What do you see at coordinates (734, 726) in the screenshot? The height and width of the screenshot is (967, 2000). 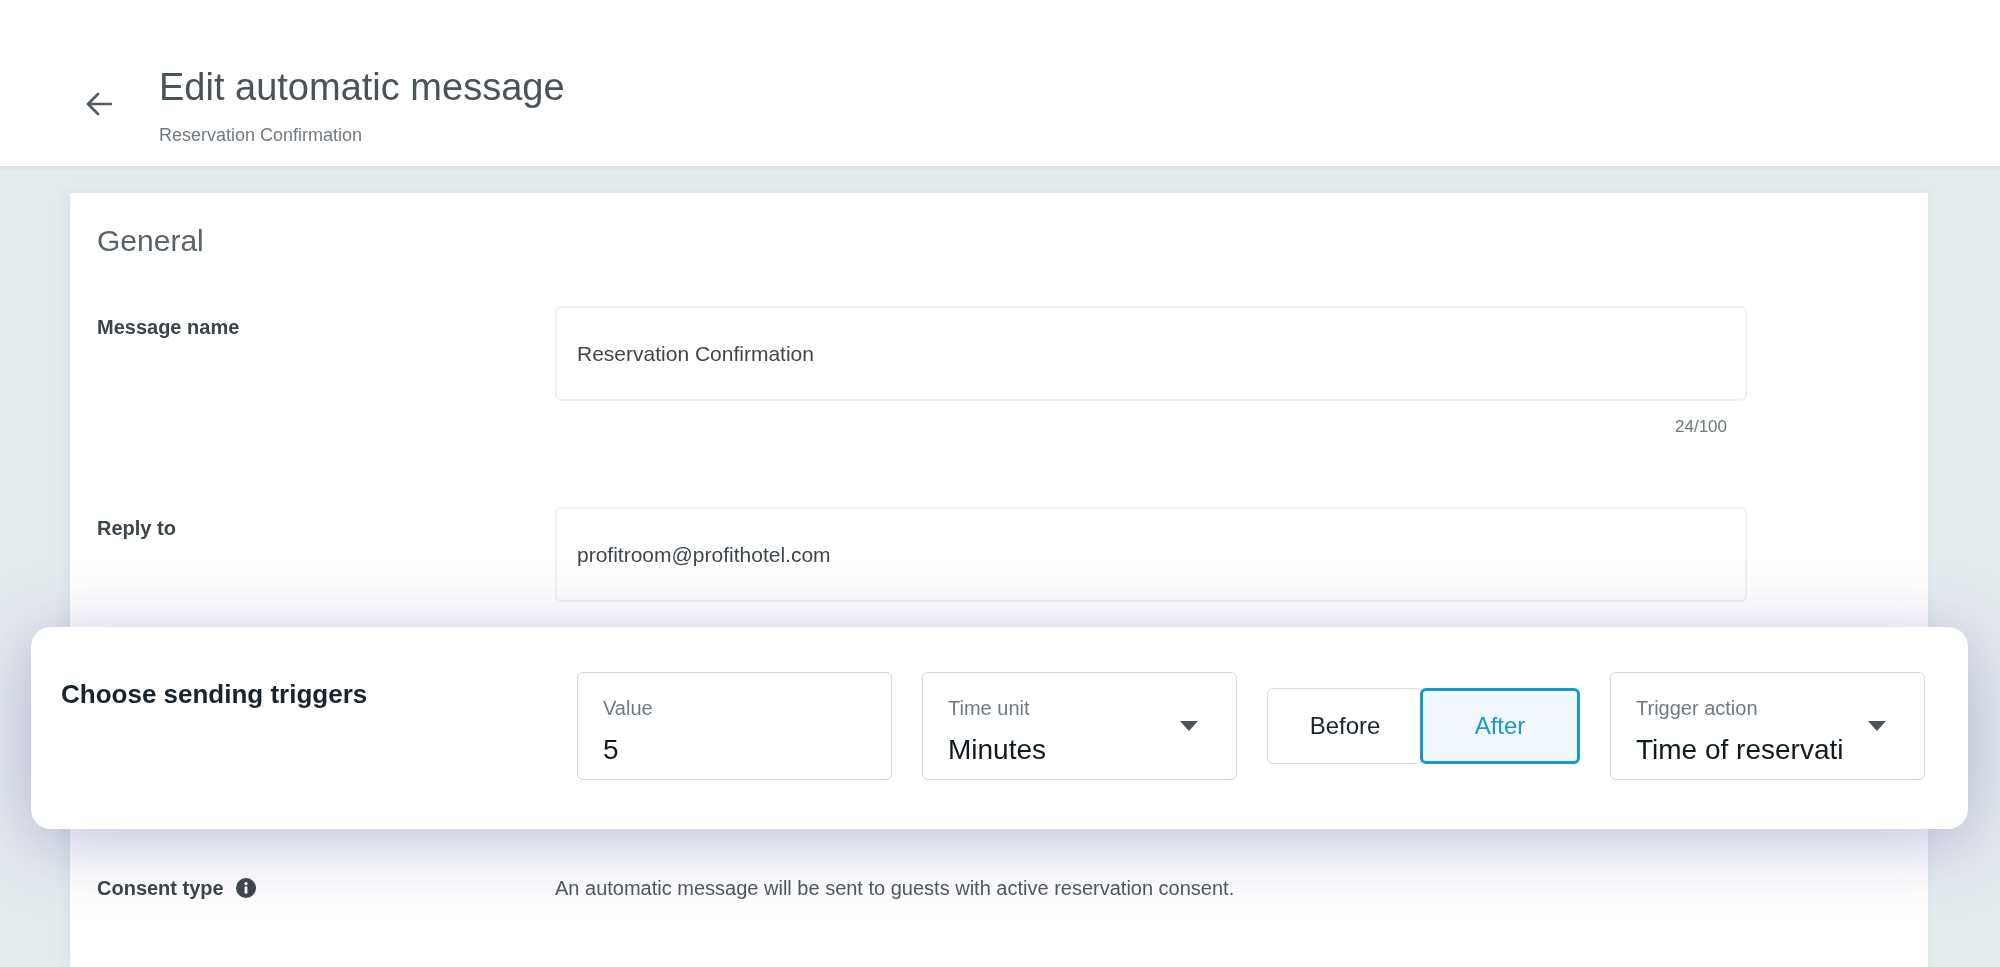 I see `text-field: Value 5` at bounding box center [734, 726].